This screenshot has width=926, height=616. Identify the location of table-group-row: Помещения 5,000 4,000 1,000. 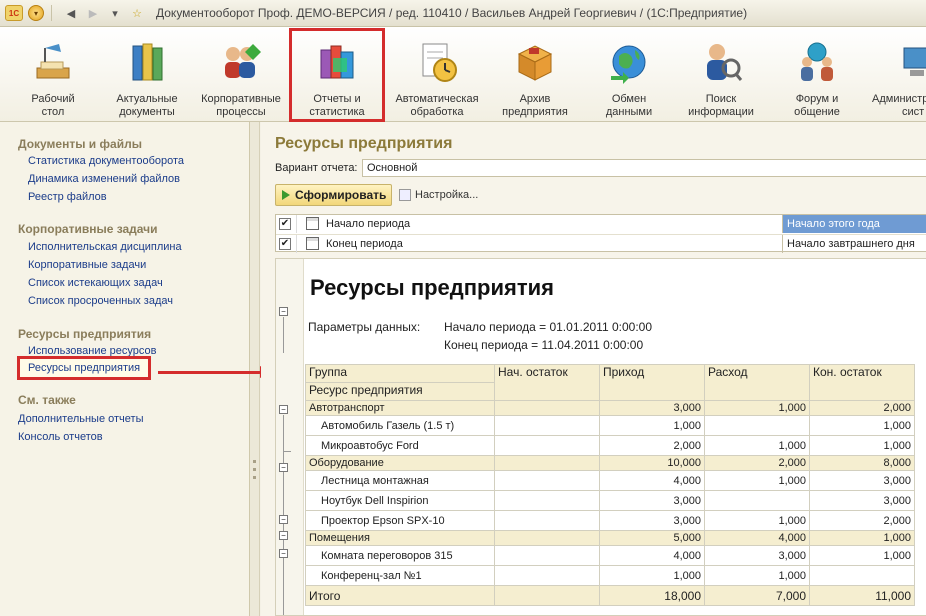
(610, 538).